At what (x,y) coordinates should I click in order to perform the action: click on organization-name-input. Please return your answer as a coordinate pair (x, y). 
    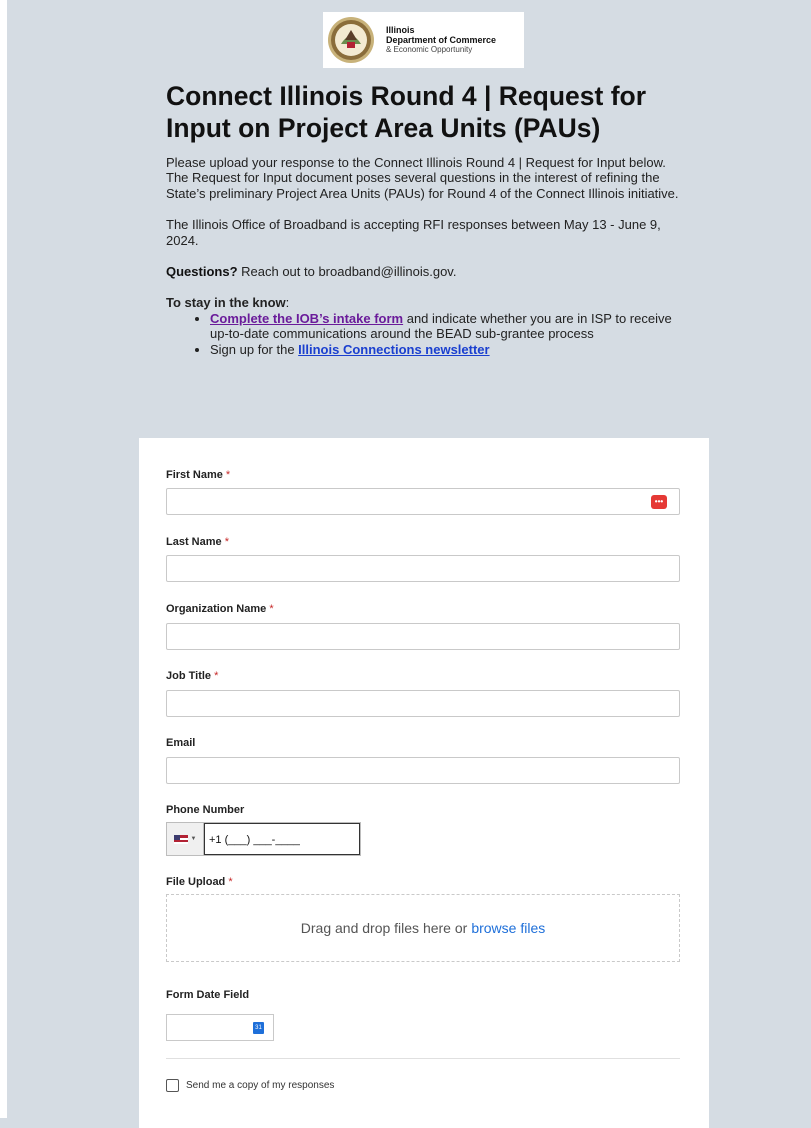
    Looking at the image, I should click on (423, 636).